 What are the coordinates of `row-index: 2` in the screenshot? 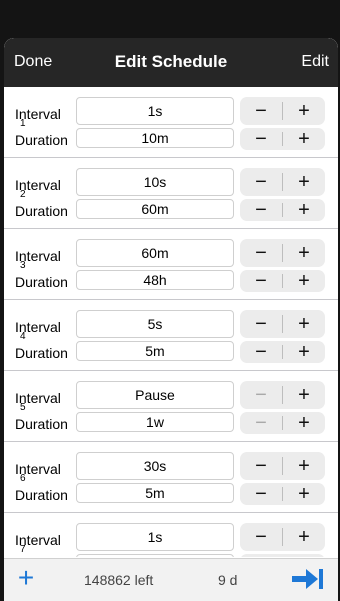 It's located at (23, 194).